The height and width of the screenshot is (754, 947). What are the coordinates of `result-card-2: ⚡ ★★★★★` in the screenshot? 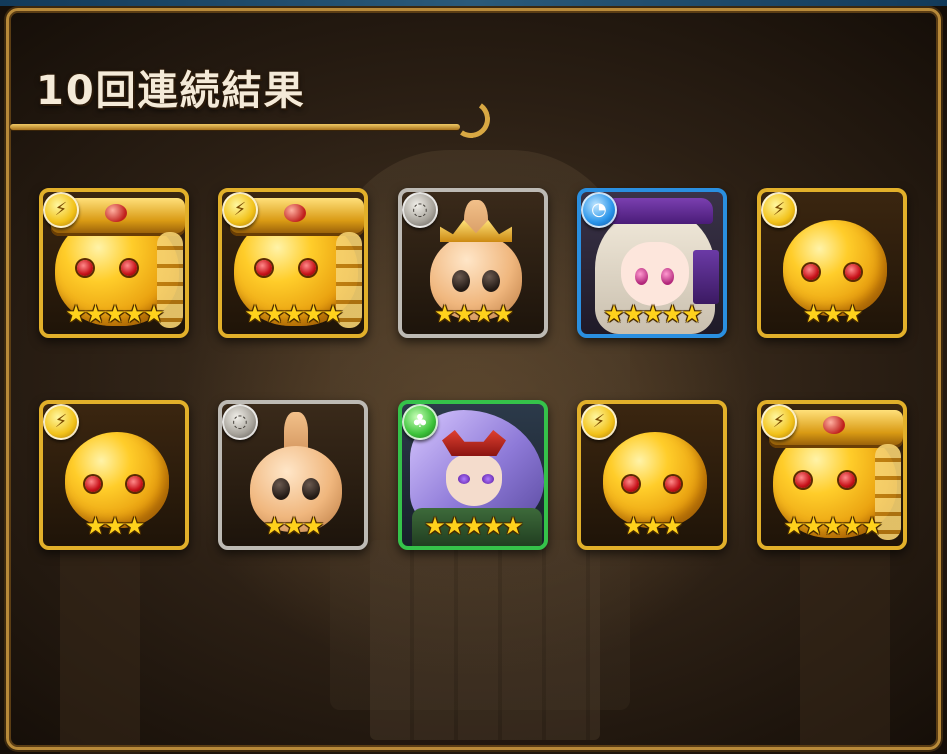 It's located at (293, 263).